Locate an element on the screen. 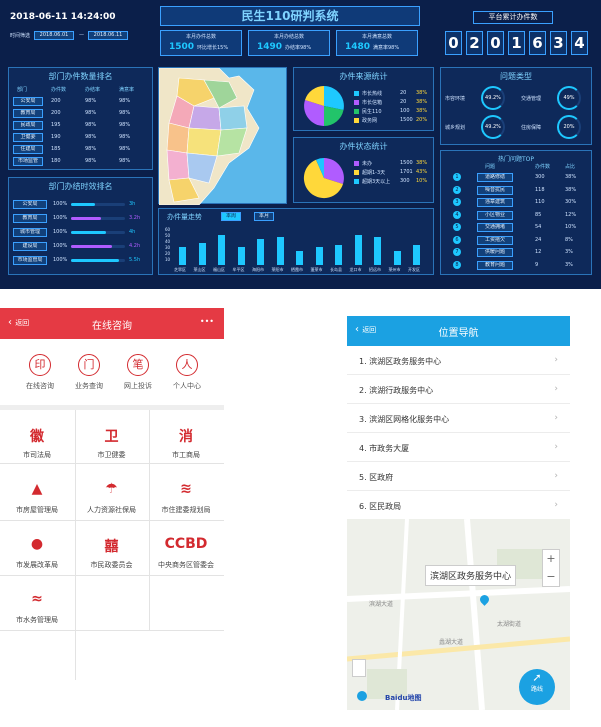 Image resolution: width=601 pixels, height=727 pixels. scale-icon is located at coordinates (359, 668).